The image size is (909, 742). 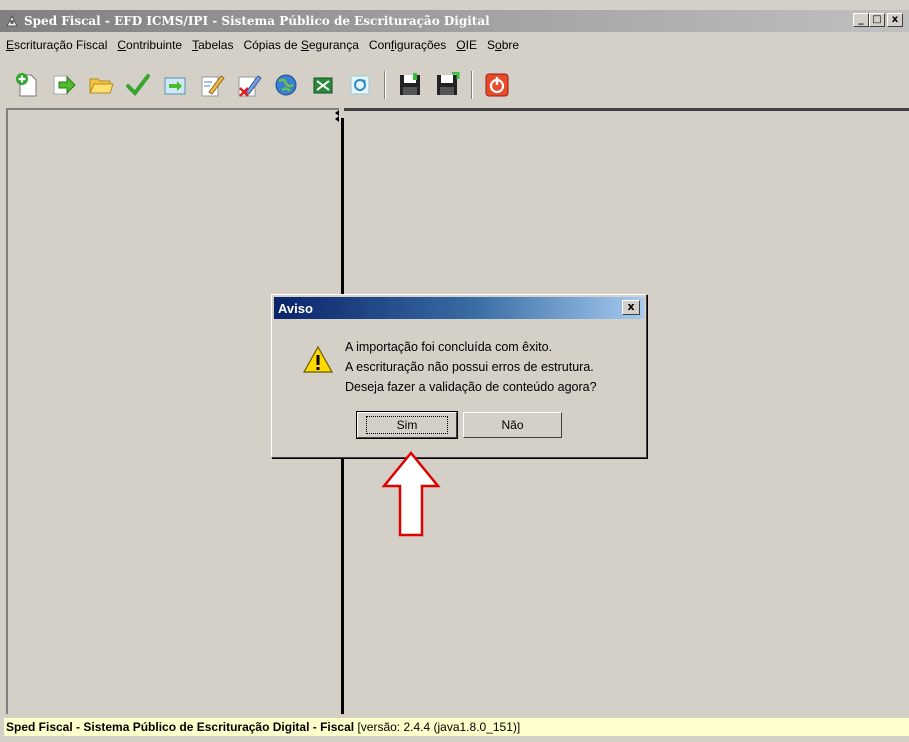 What do you see at coordinates (56, 45) in the screenshot?
I see `menu-escrituracao-fiscal: Escrituração Fiscal` at bounding box center [56, 45].